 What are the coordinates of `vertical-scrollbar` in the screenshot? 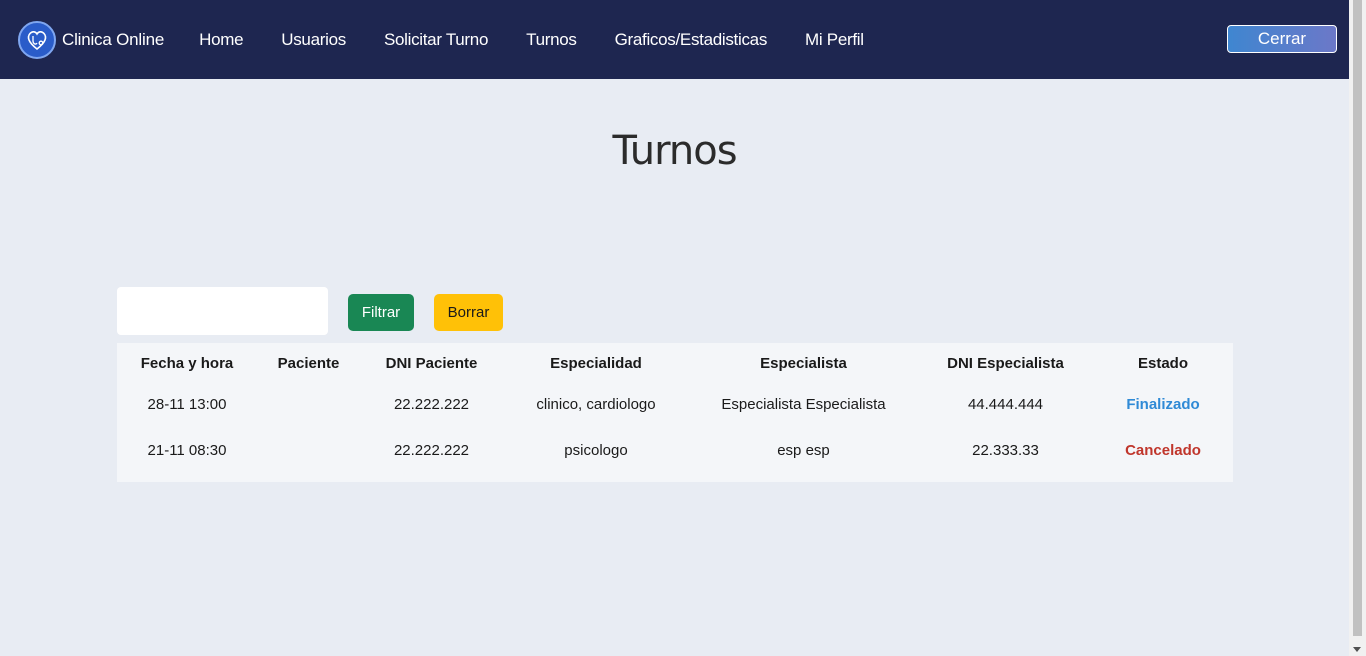 It's located at (1357, 328).